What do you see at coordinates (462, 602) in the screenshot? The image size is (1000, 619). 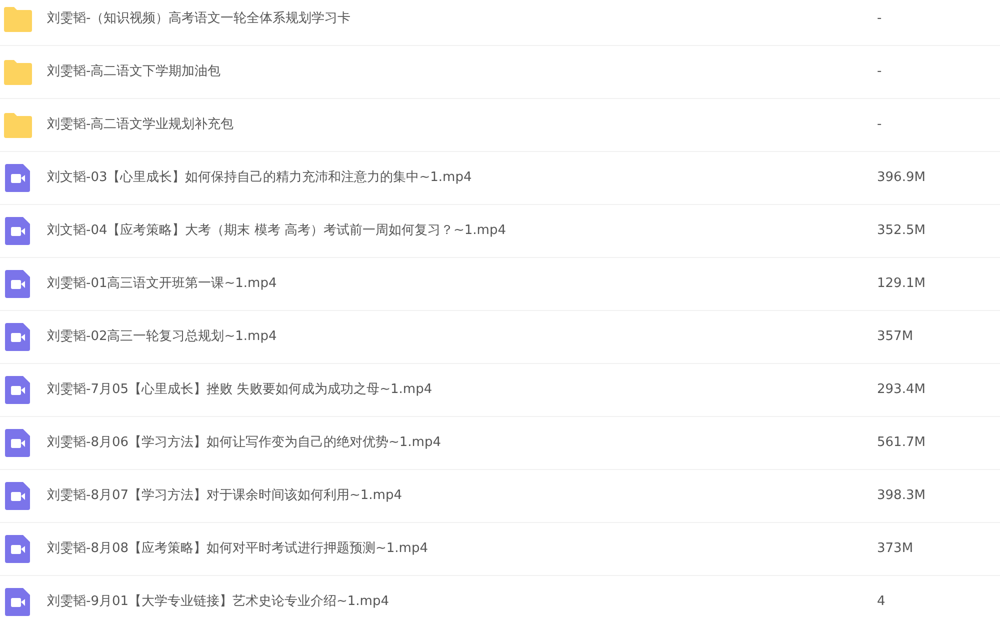 I see `file-name: 刘雯韬-9月01【大学专业链接】艺术史论专业介绍~1.mp4` at bounding box center [462, 602].